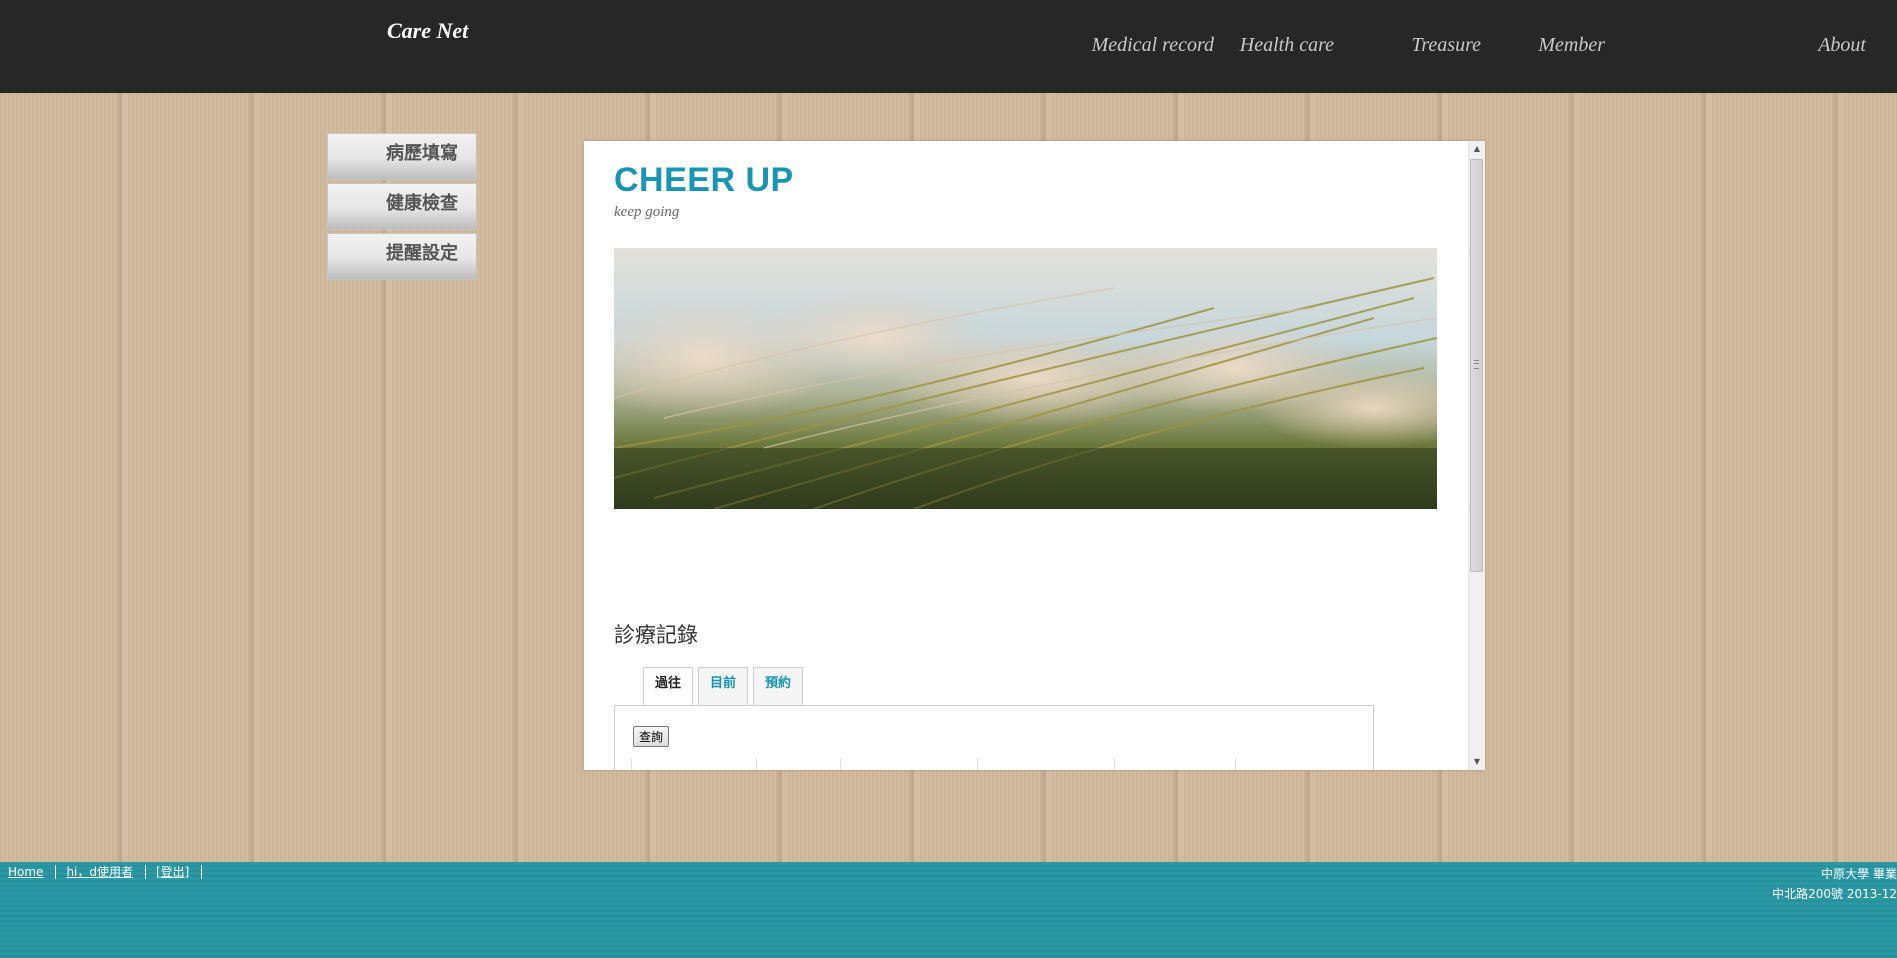 This screenshot has width=1897, height=958. What do you see at coordinates (427, 31) in the screenshot?
I see `brand-logo: Care Net` at bounding box center [427, 31].